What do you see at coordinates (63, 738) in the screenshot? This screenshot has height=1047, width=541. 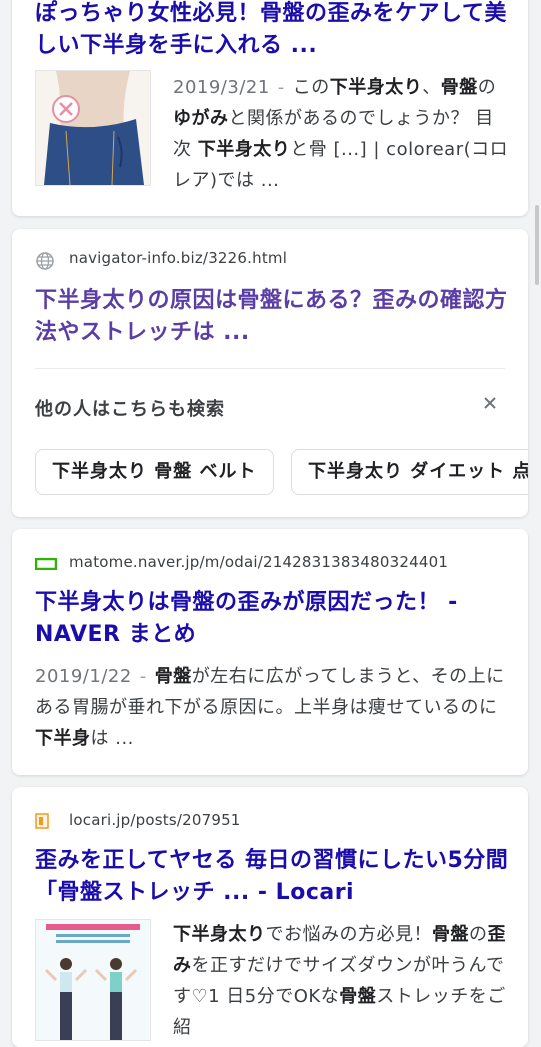 I see `snippet-highlight: 下半身` at bounding box center [63, 738].